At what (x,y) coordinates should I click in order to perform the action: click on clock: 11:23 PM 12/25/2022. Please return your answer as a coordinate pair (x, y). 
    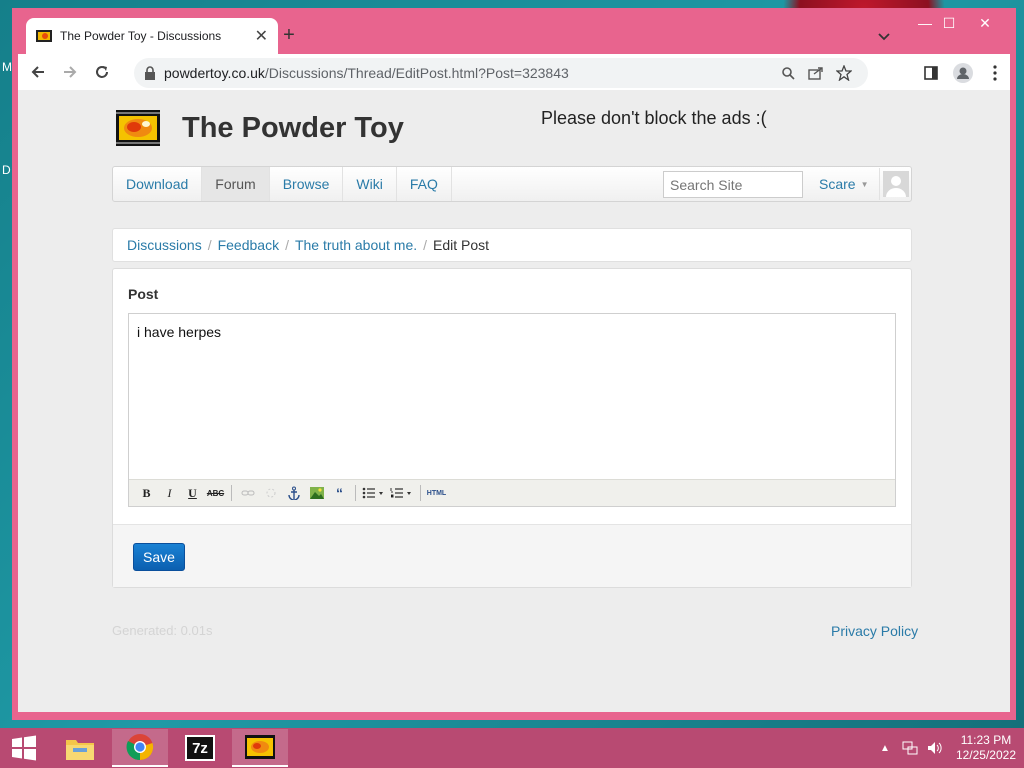
    Looking at the image, I should click on (986, 748).